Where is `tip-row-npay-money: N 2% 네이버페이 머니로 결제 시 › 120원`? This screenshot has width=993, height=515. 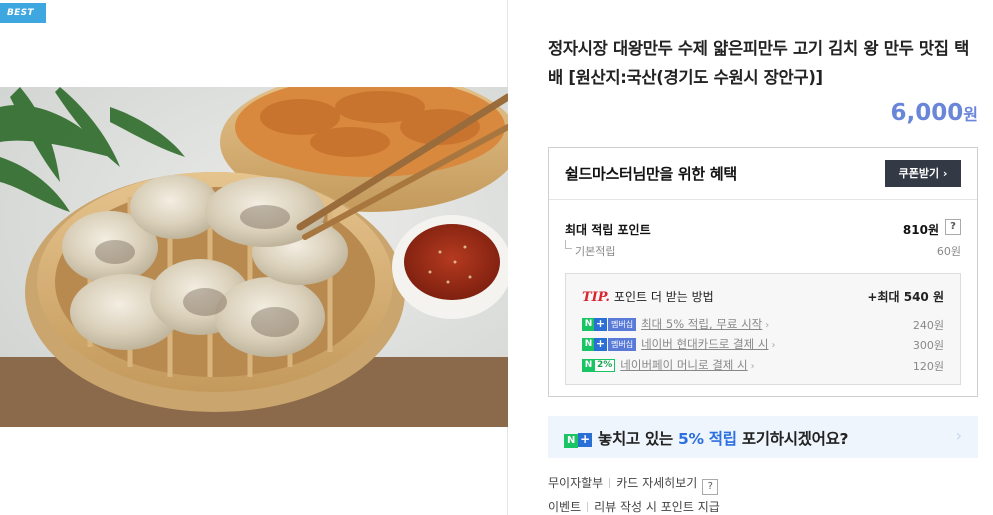
tip-row-npay-money: N 2% 네이버페이 머니로 결제 시 › 120원 is located at coordinates (763, 365).